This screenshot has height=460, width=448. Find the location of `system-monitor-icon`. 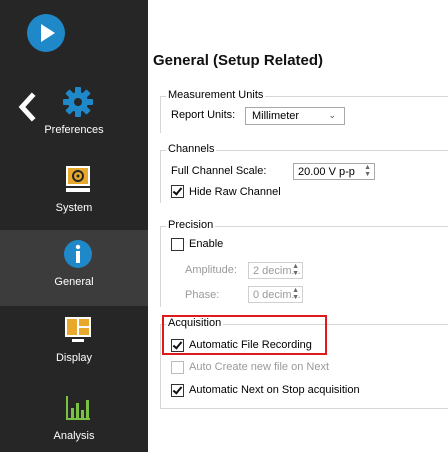

system-monitor-icon is located at coordinates (78, 179).